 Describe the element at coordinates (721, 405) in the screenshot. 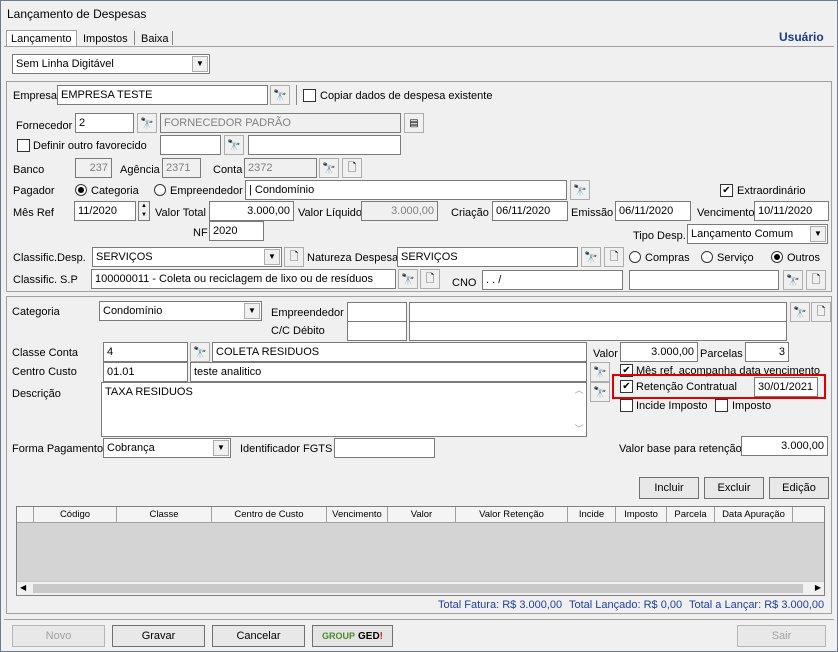

I see `imposto-checkbox` at that location.